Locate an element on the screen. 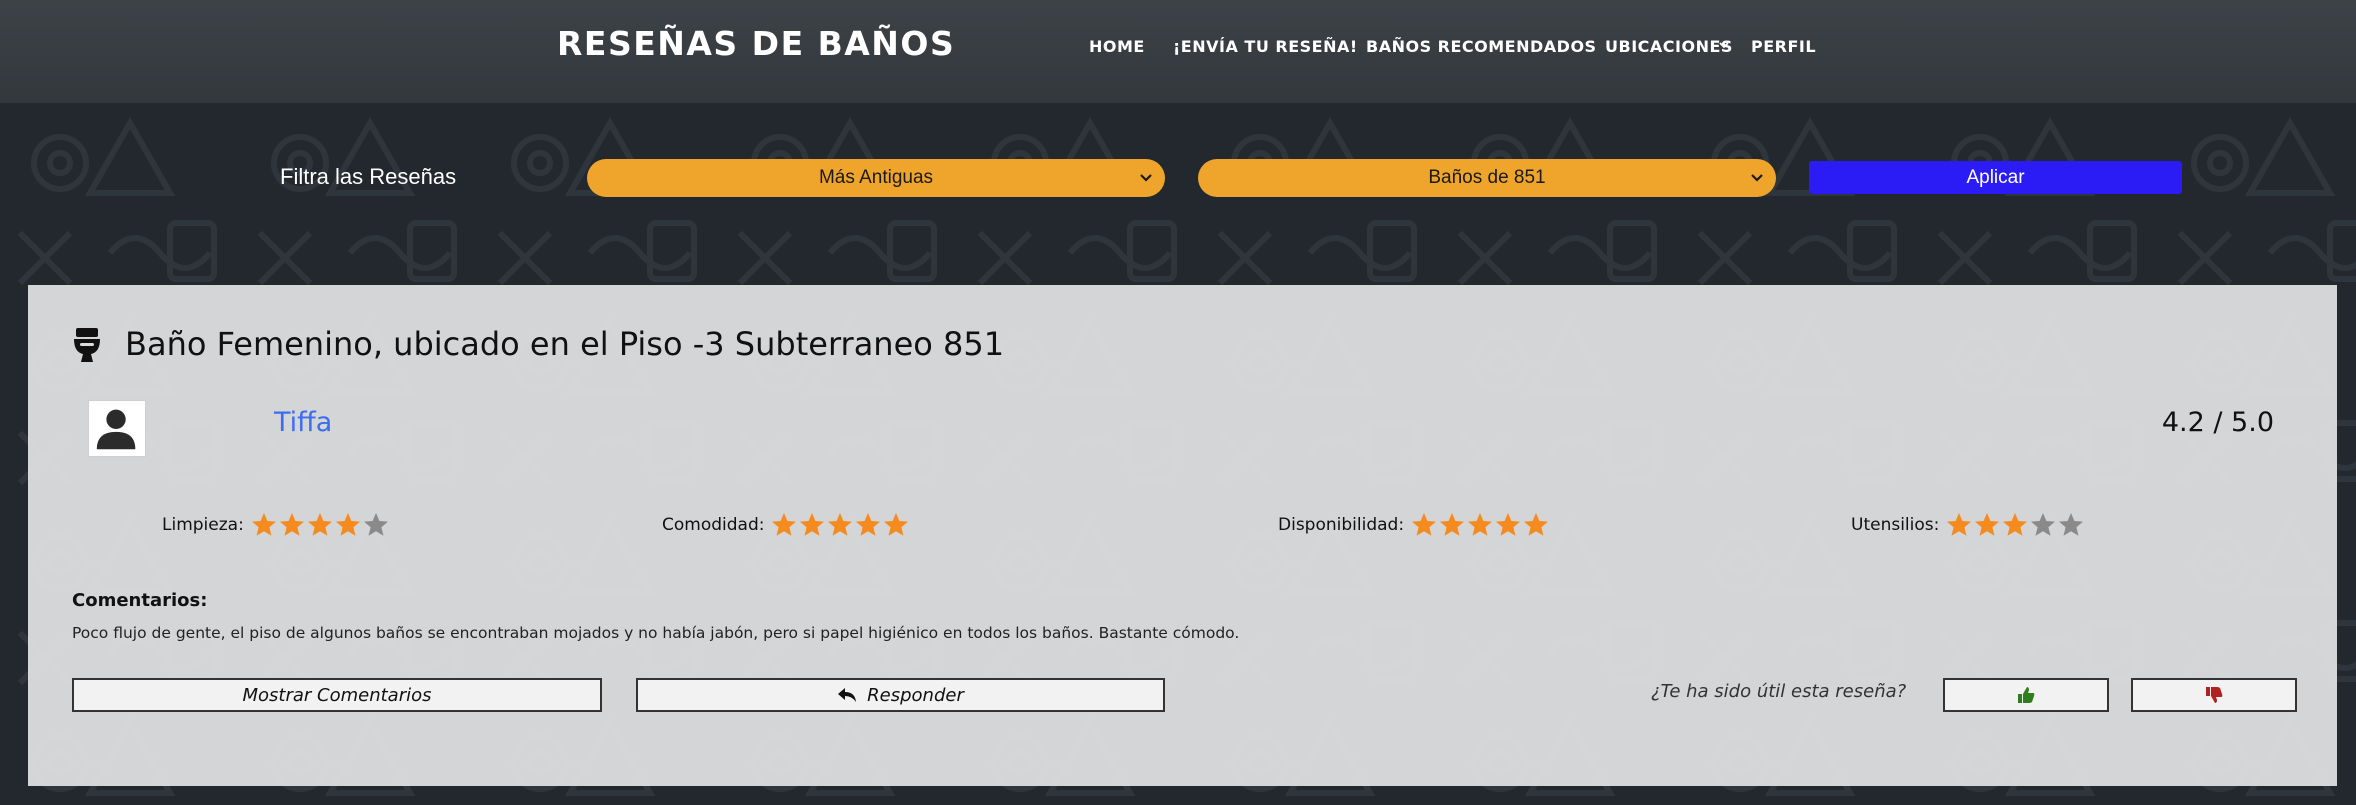 The height and width of the screenshot is (805, 2356). nav-home: HOME is located at coordinates (1117, 46).